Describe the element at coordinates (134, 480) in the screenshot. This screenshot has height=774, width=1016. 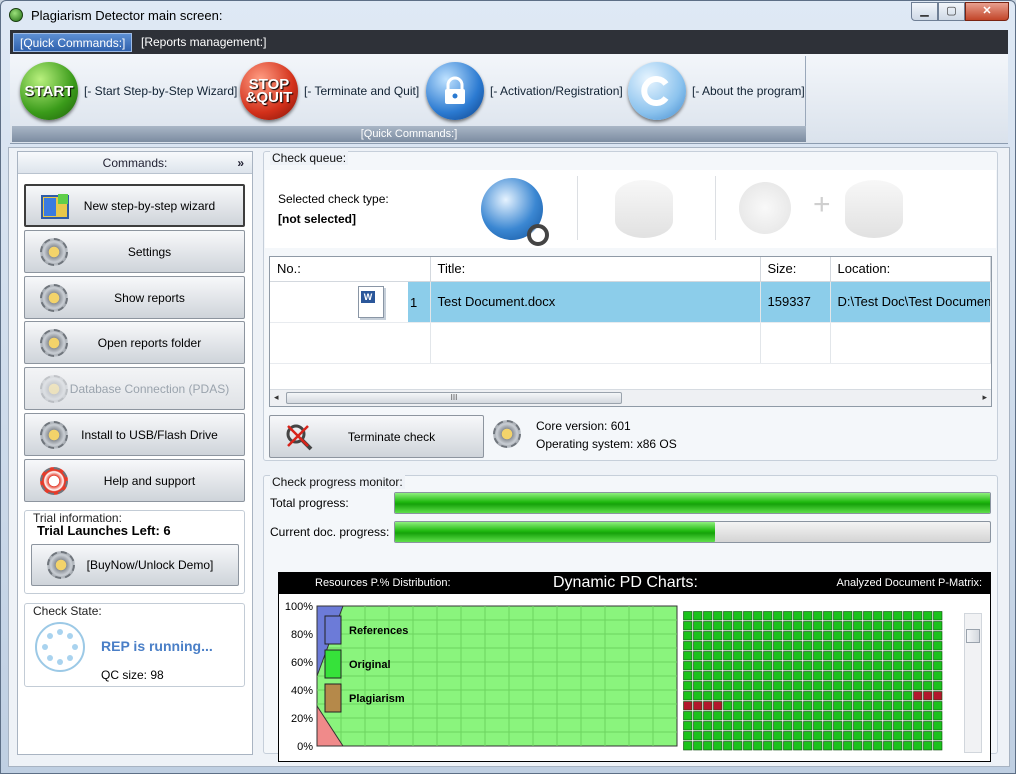
I see `help-support-button: Help and support` at that location.